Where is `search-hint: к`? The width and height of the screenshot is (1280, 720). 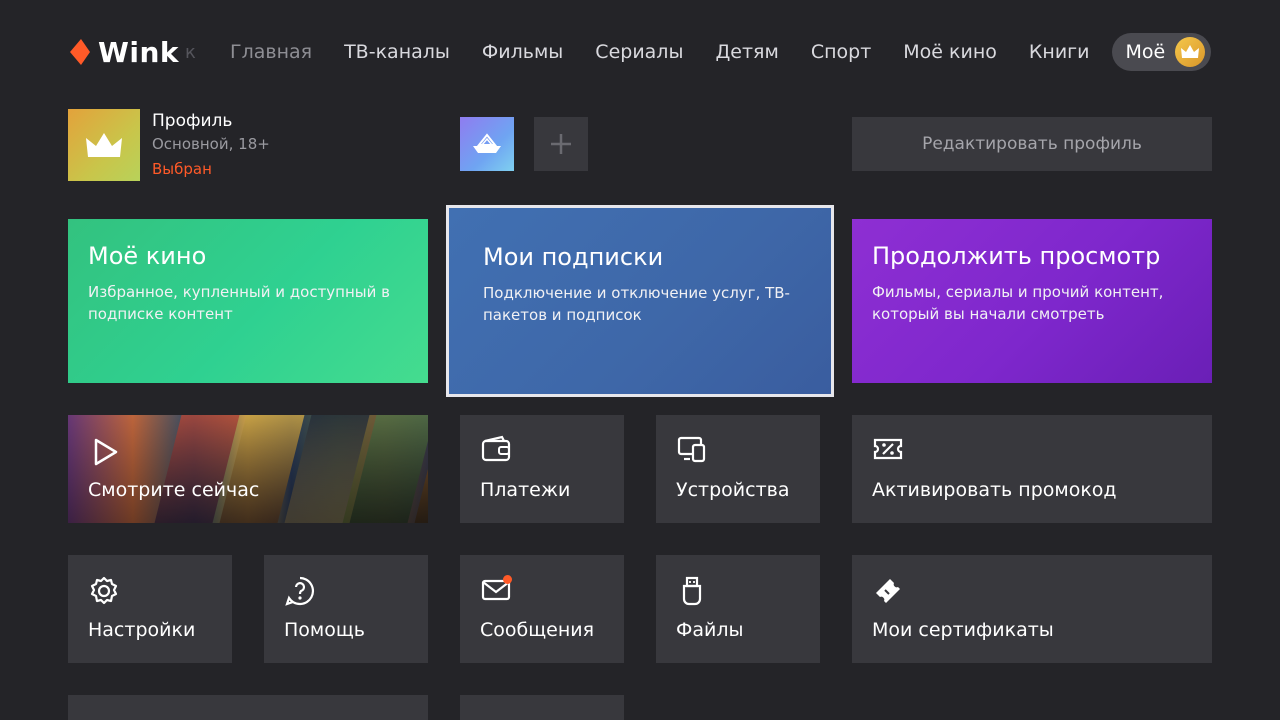 search-hint: к is located at coordinates (190, 52).